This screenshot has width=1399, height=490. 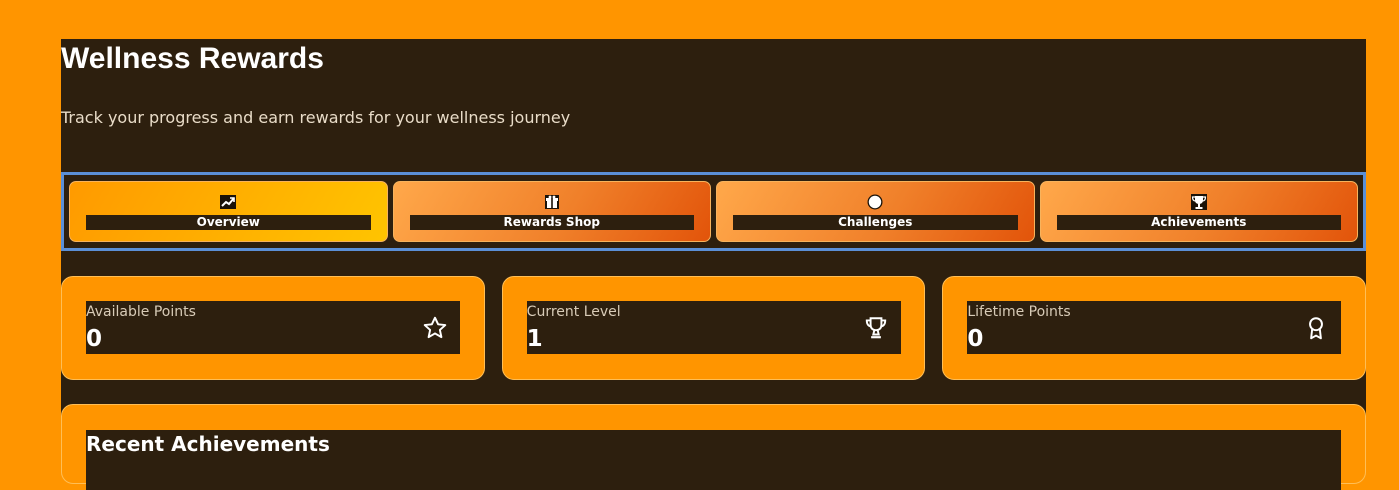 What do you see at coordinates (228, 202) in the screenshot?
I see `trending-up-icon` at bounding box center [228, 202].